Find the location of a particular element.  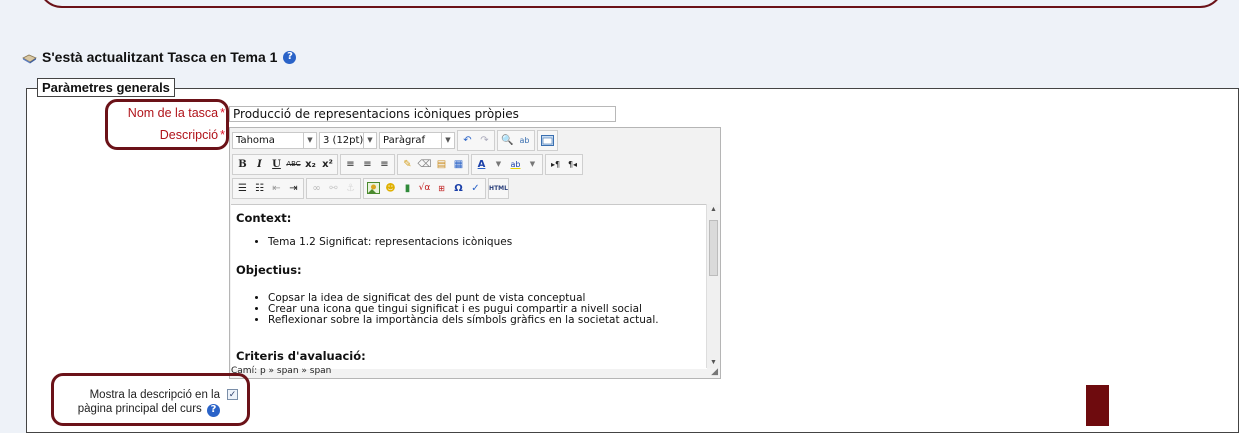

align-right-icon: ≡ is located at coordinates (384, 164).